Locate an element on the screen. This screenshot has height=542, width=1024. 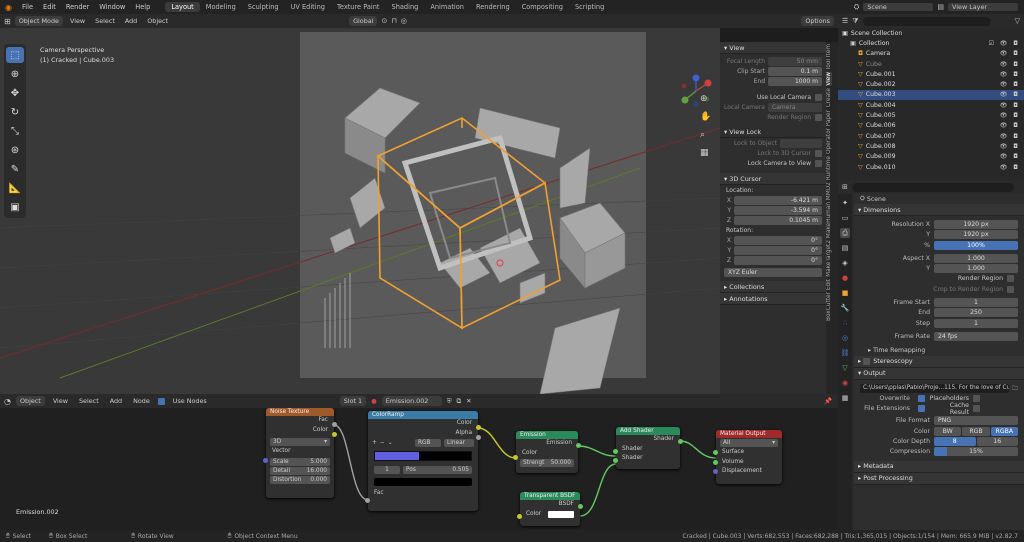
sidebar-tab-mmd2: MMD2 Runtime is located at coordinates (829, 178).